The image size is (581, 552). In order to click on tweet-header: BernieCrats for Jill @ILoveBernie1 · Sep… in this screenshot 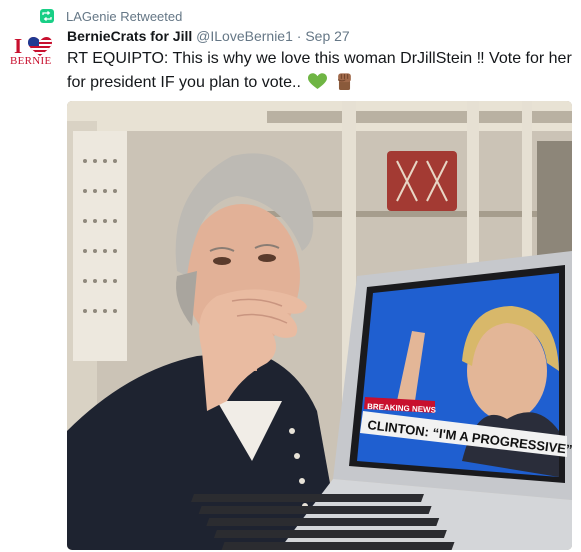, I will do `click(208, 36)`.